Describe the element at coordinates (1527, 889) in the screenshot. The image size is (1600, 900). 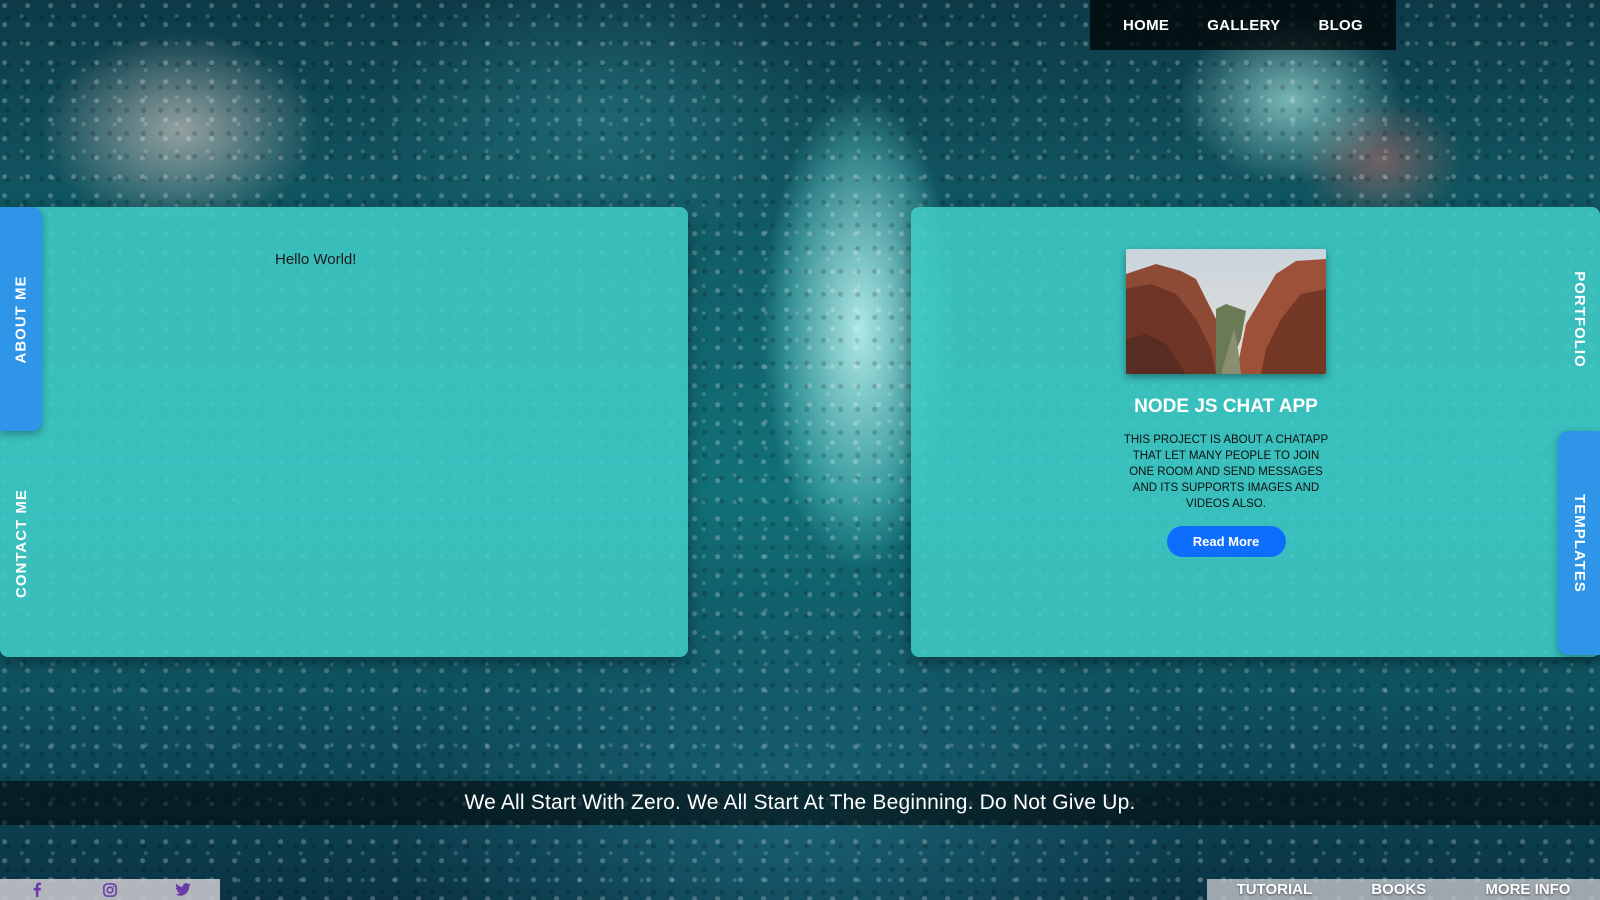
I see `more-info-link: MORE INFO` at that location.